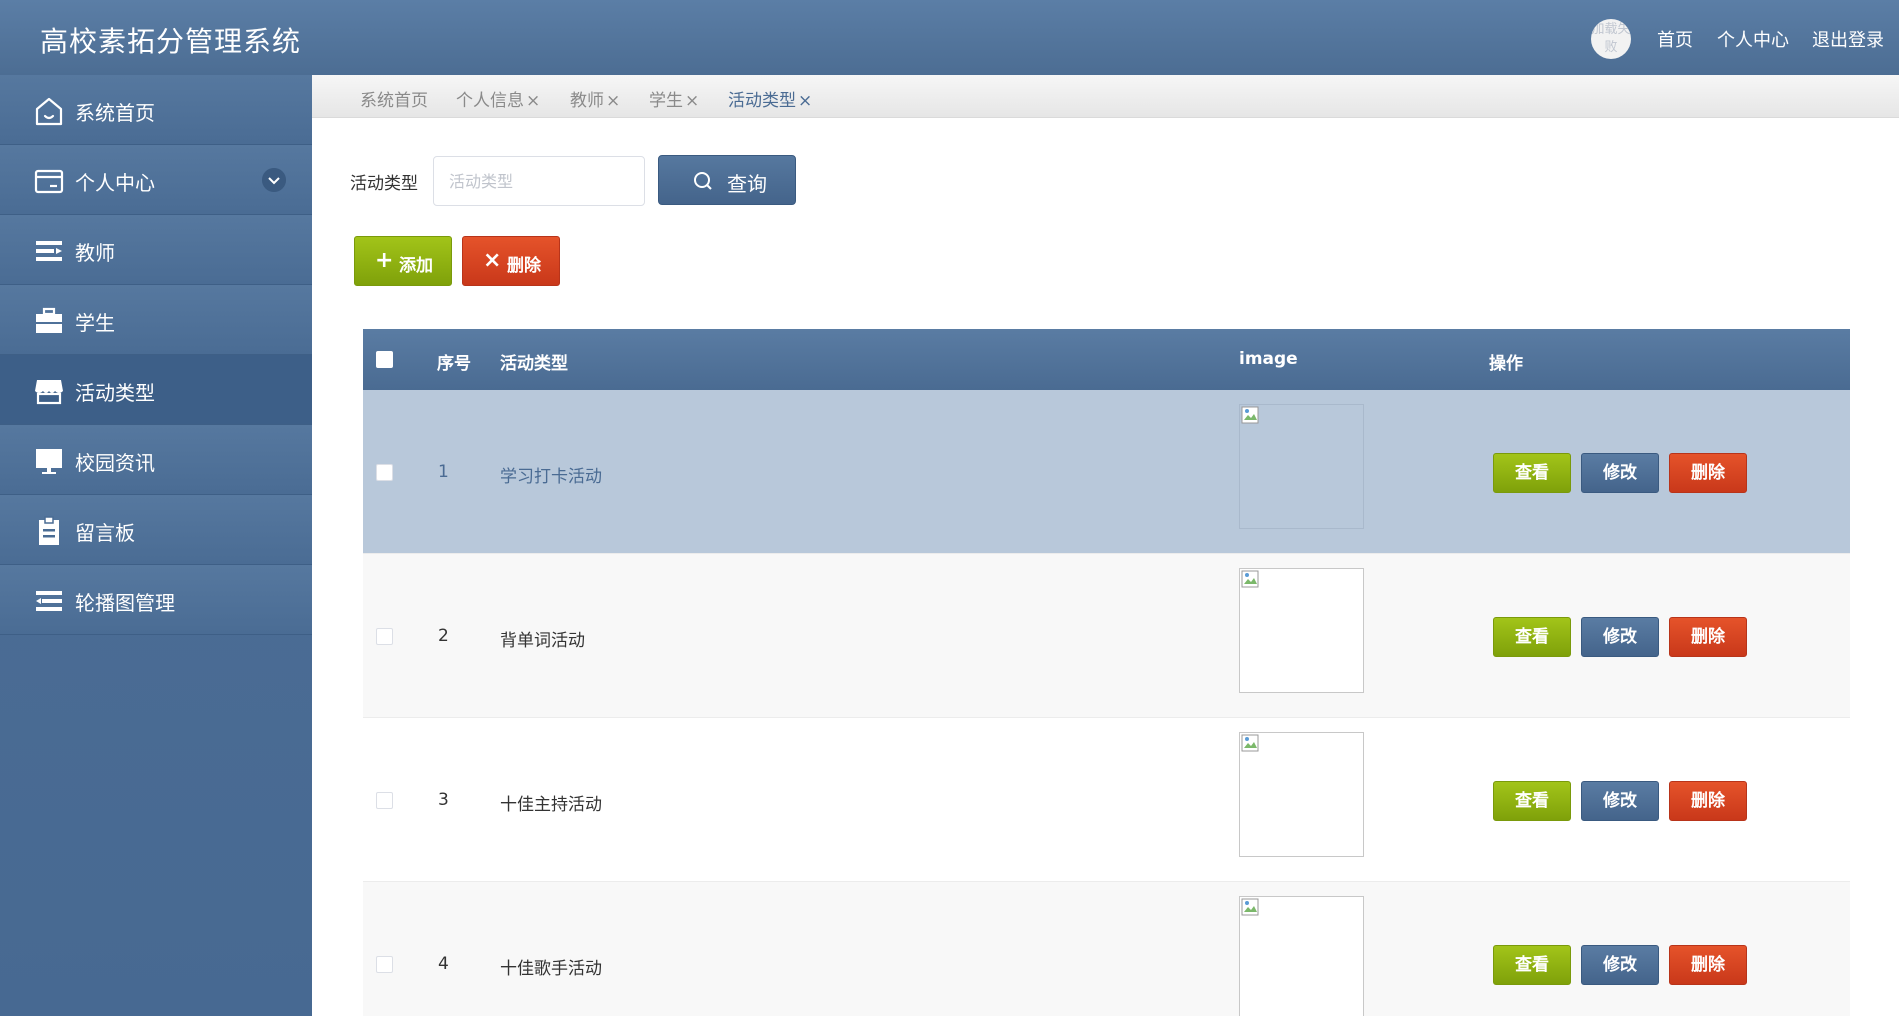 This screenshot has height=1016, width=1899. I want to click on sidebar-item-teachers: 教师, so click(156, 250).